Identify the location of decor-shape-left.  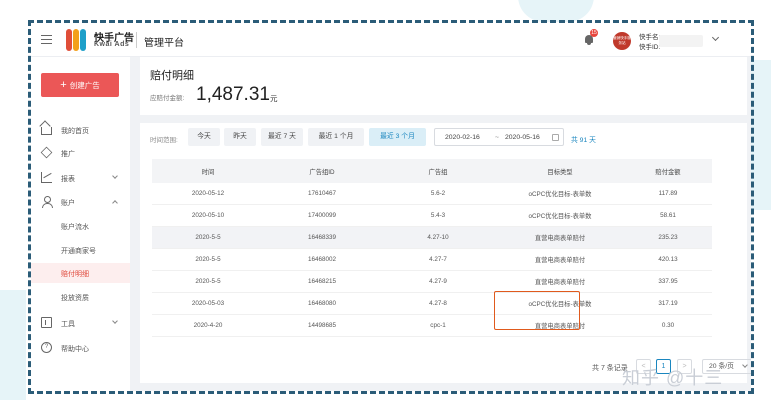
(13, 345).